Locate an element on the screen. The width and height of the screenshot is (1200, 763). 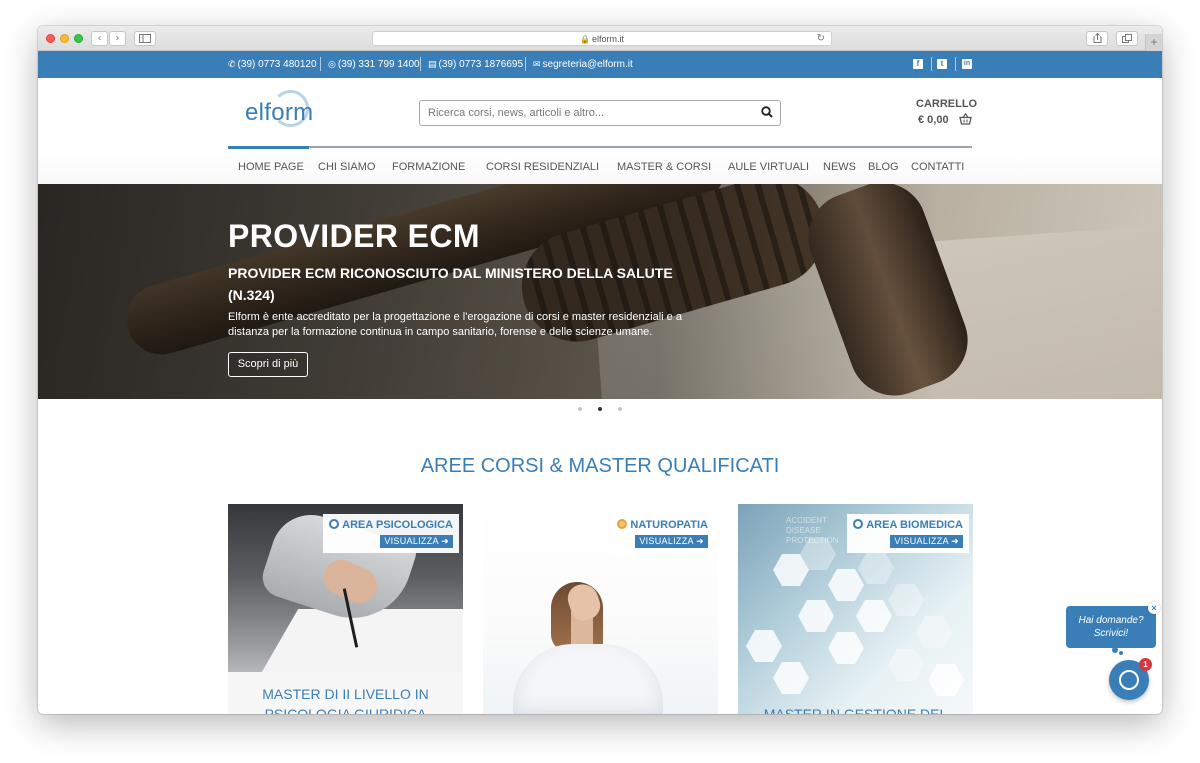
nav-item-chi-siamo: CHI SIAMO is located at coordinates (346, 167).